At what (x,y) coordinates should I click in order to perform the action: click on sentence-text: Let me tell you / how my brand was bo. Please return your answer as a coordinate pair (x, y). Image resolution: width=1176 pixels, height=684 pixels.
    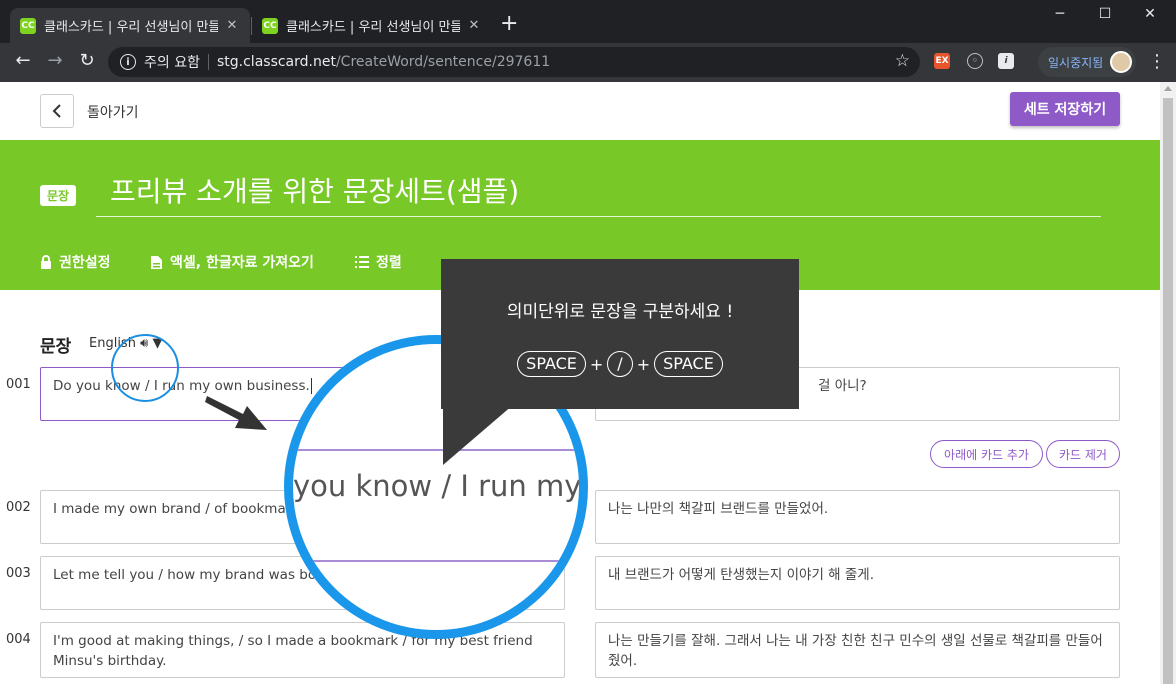
    Looking at the image, I should click on (185, 575).